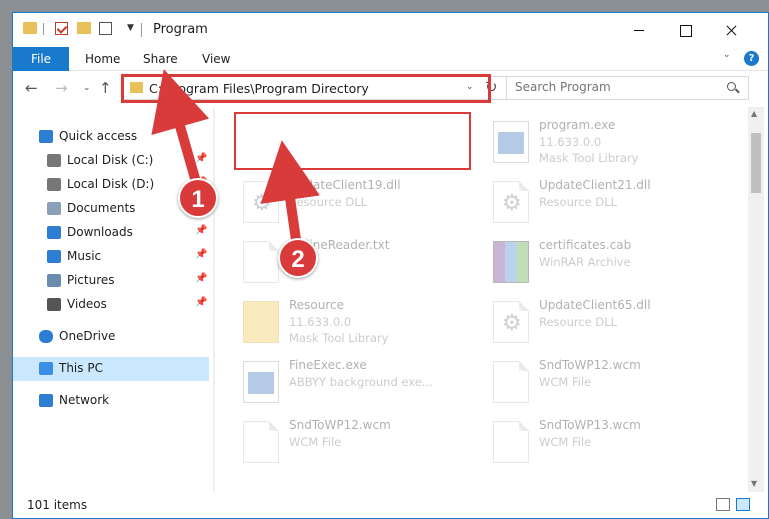 This screenshot has width=769, height=519. Describe the element at coordinates (756, 299) in the screenshot. I see `vertical-scrollbar: ▲ ▼` at that location.